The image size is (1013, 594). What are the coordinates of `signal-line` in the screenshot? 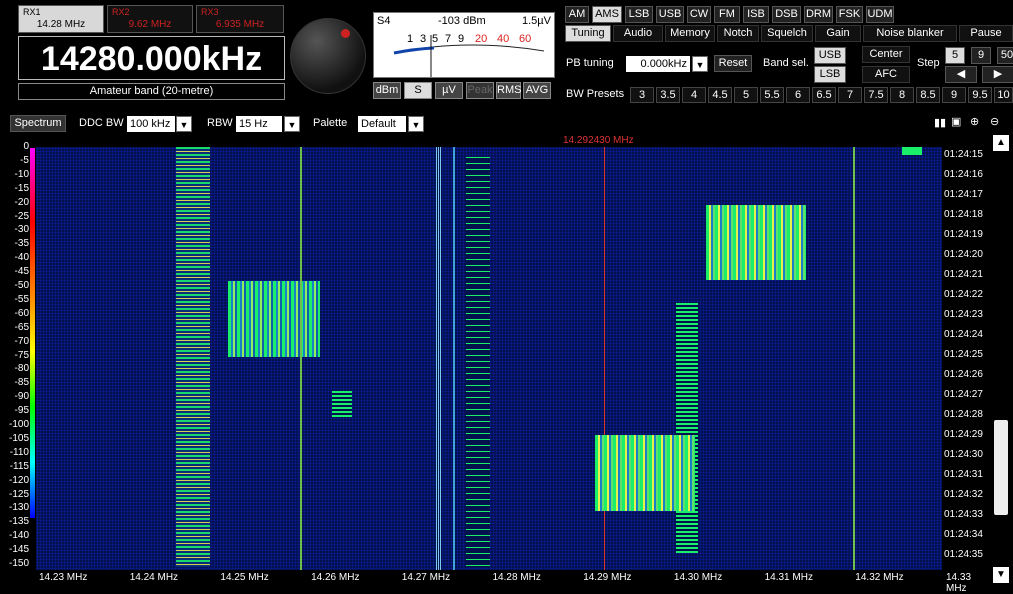 It's located at (439, 358).